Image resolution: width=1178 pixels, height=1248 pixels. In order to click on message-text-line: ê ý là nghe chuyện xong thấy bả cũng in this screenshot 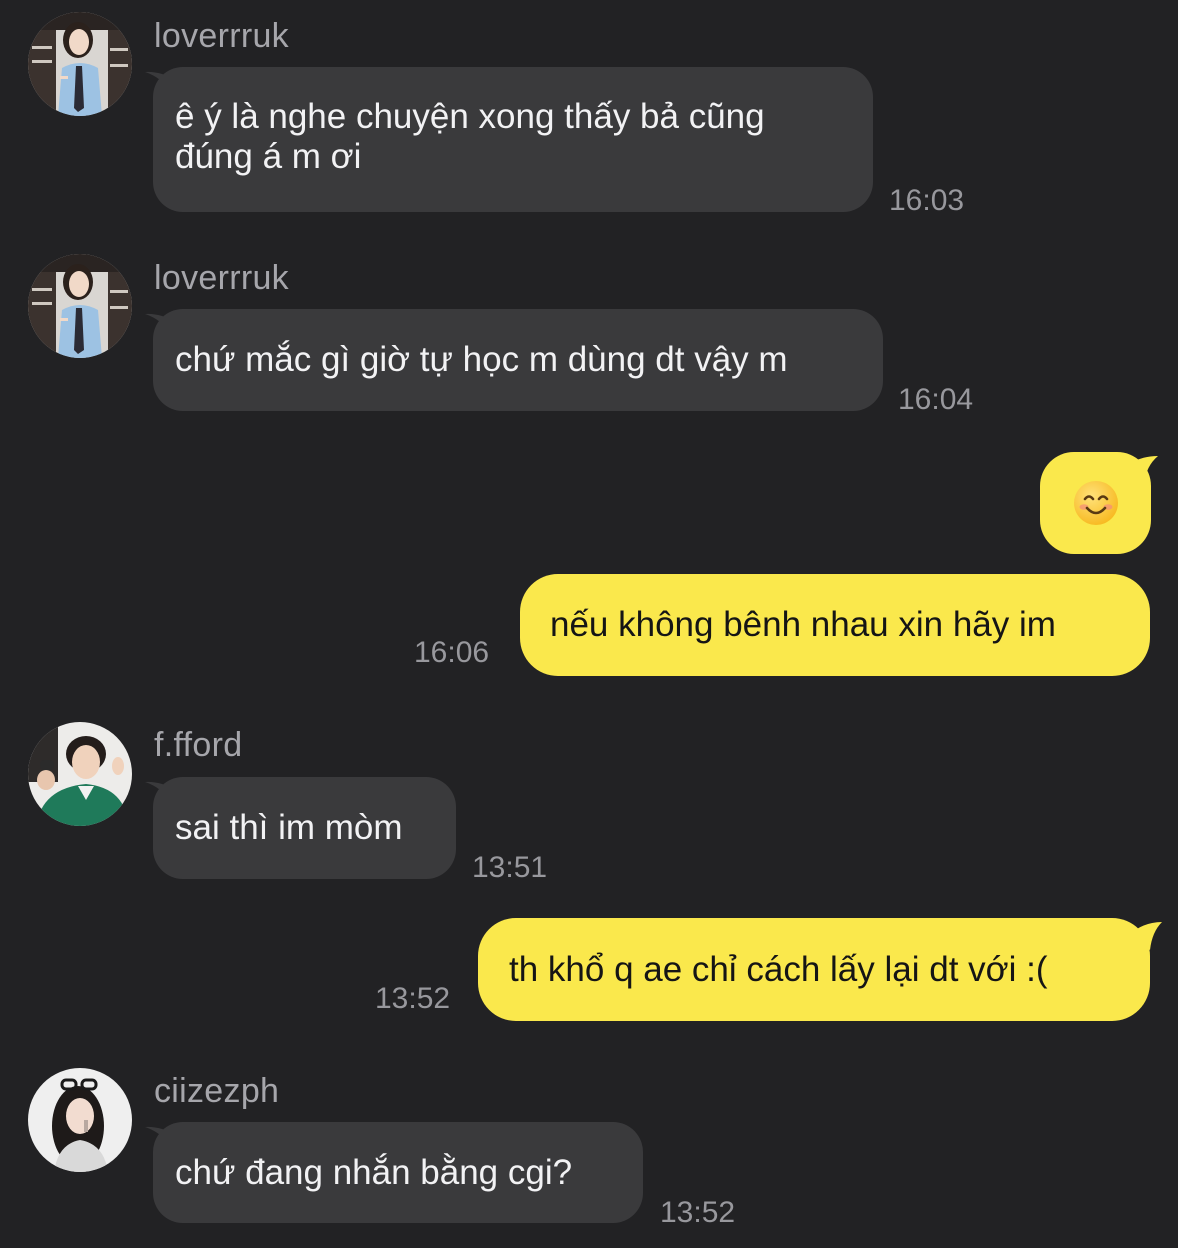, I will do `click(470, 116)`.